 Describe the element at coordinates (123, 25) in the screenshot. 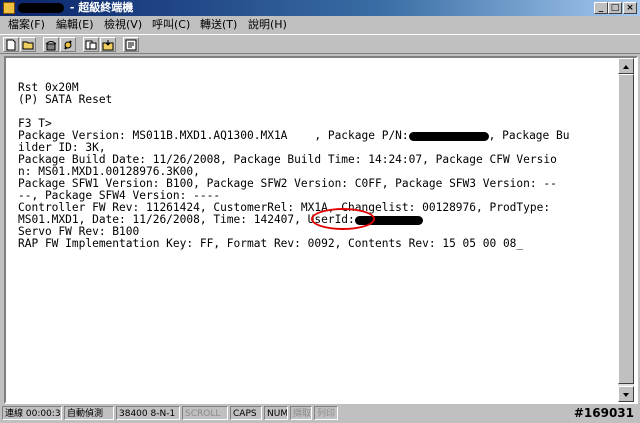

I see `menu-view: 檢視(V)` at that location.